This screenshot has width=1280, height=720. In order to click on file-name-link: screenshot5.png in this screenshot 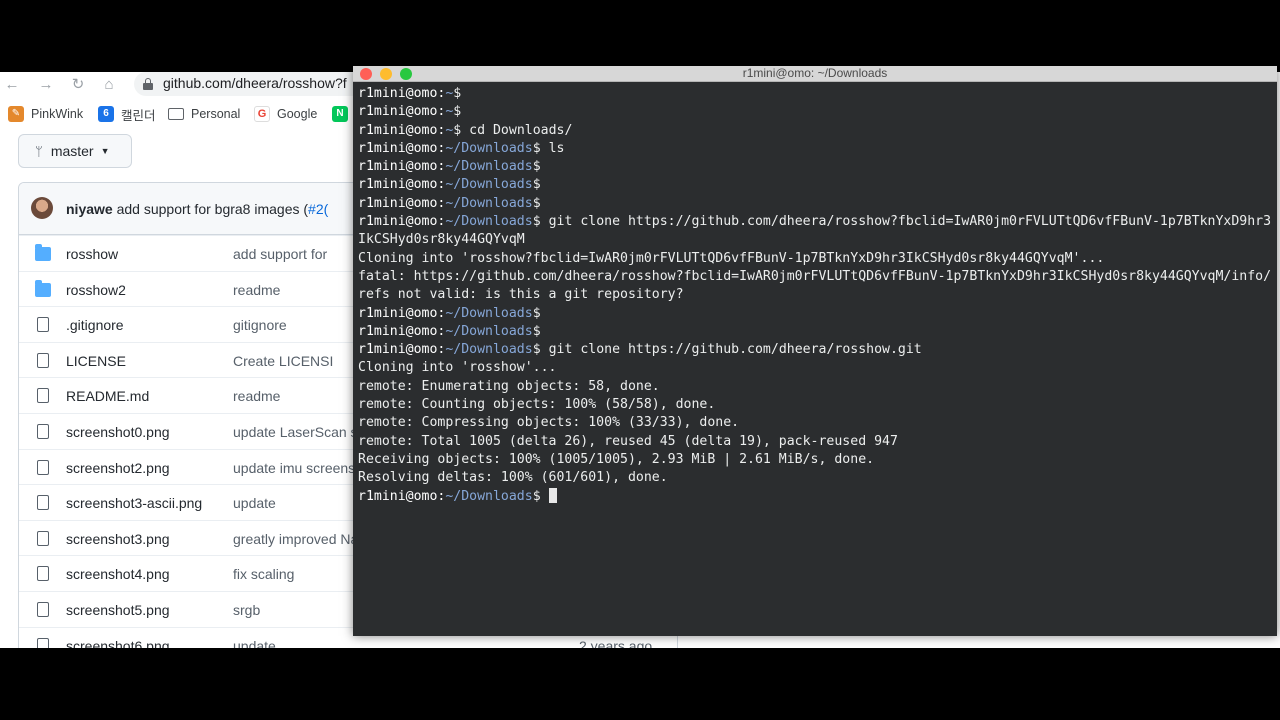, I will do `click(118, 610)`.